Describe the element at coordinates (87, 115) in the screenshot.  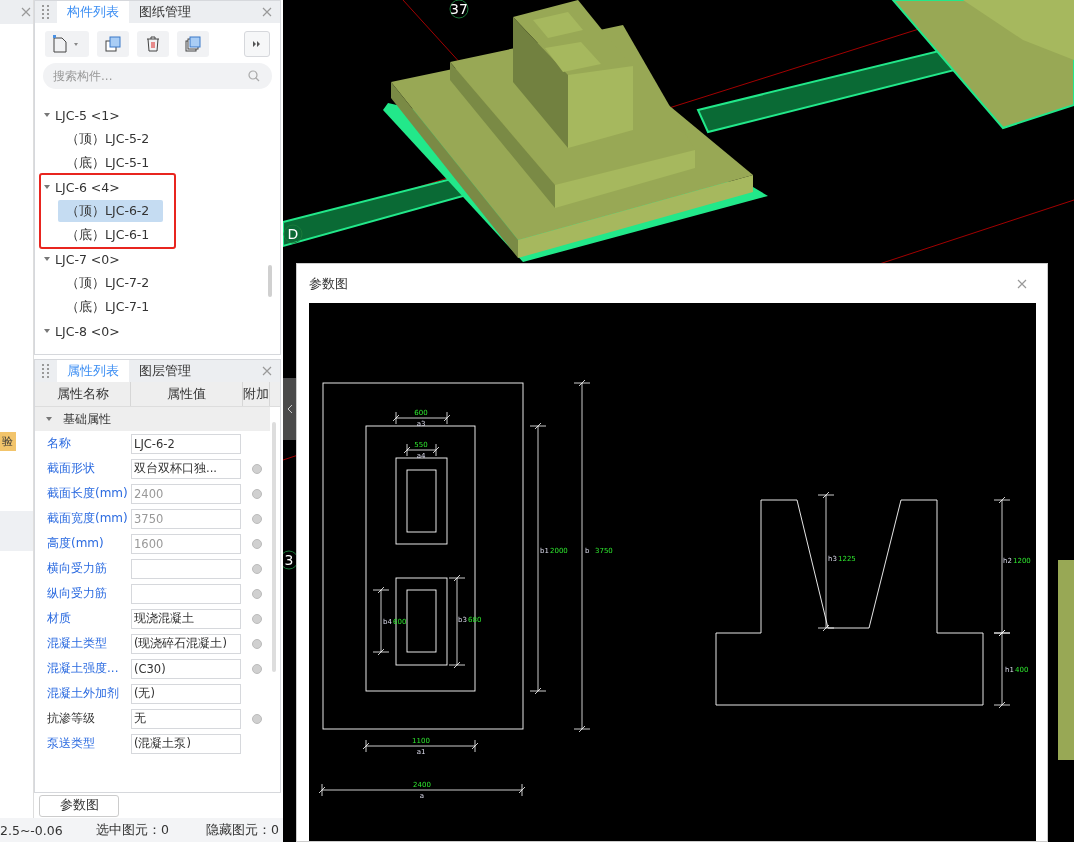
I see `tree-item: LJC-5 <1>` at that location.